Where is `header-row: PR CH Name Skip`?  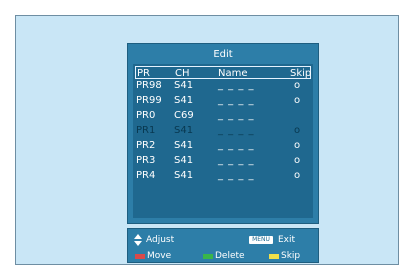 header-row: PR CH Name Skip is located at coordinates (223, 72).